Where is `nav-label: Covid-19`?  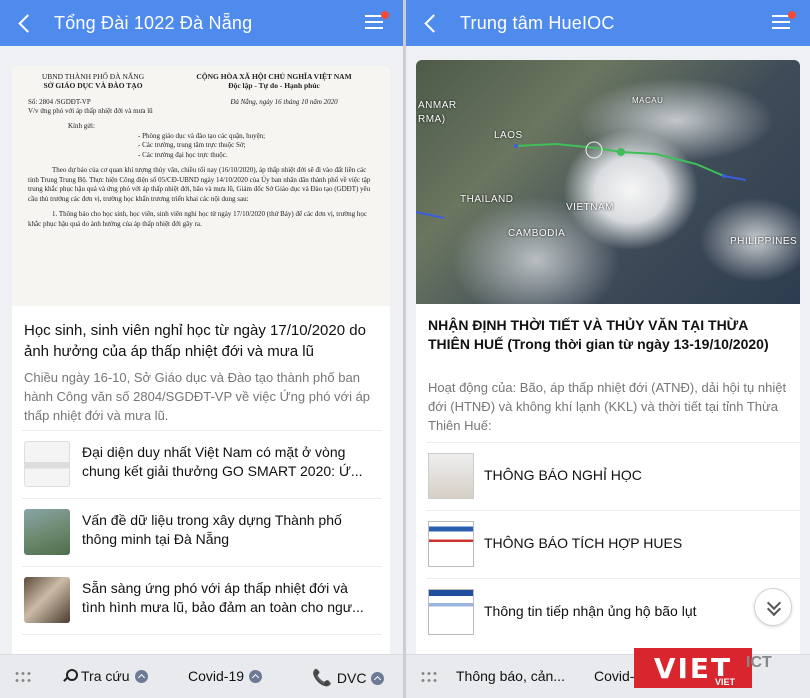
nav-label: Covid-19 is located at coordinates (216, 676).